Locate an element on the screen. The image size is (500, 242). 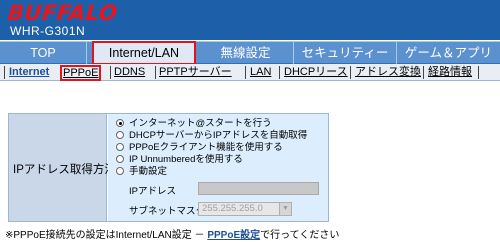
option-label: IP Unnumberedを使用する is located at coordinates (186, 159).